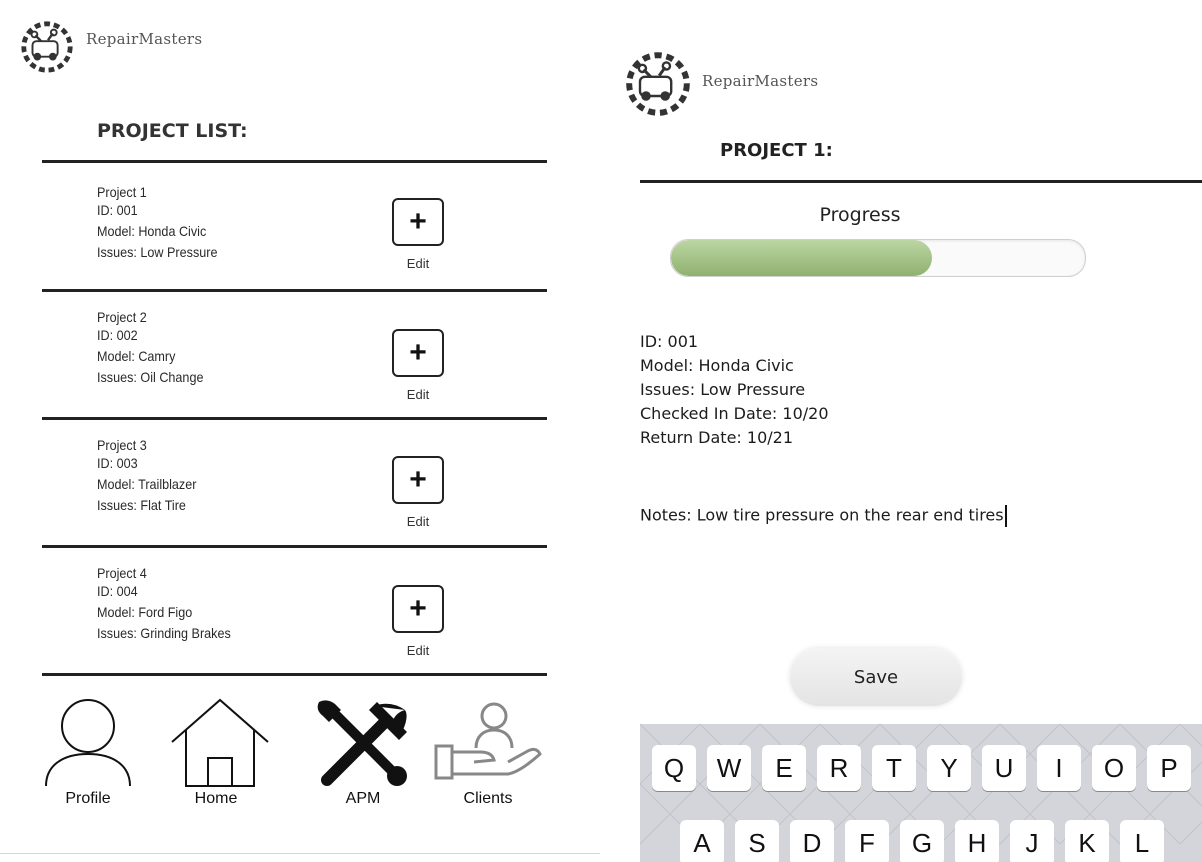 This screenshot has height=862, width=1202. Describe the element at coordinates (117, 463) in the screenshot. I see `project-id: ID: 003` at that location.